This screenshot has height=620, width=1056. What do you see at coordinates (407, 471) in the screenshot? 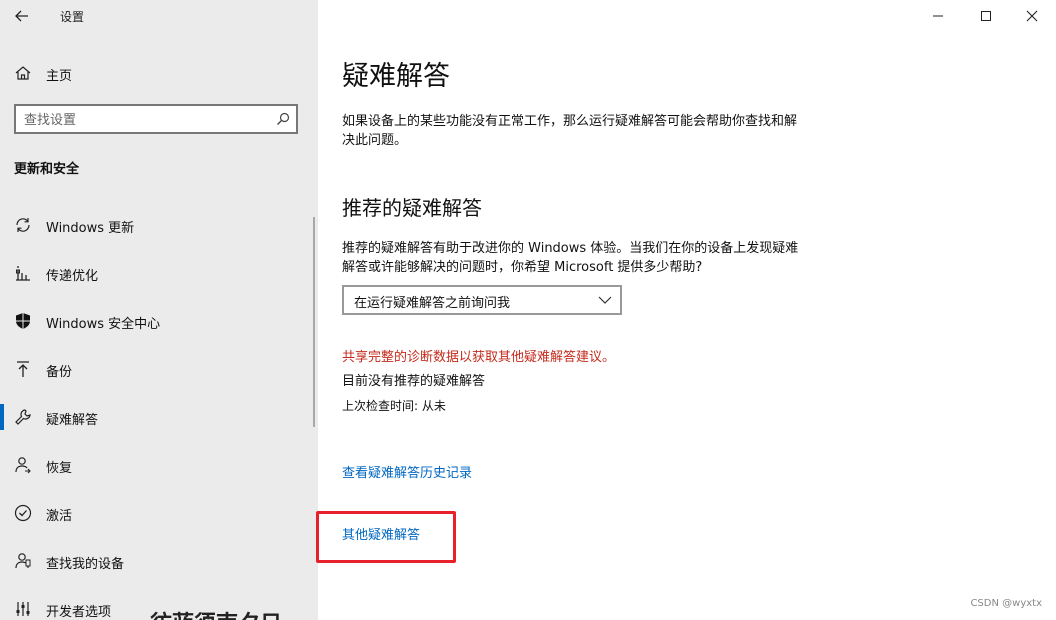
I see `view-history-link: 查看疑难解答历史记录` at bounding box center [407, 471].